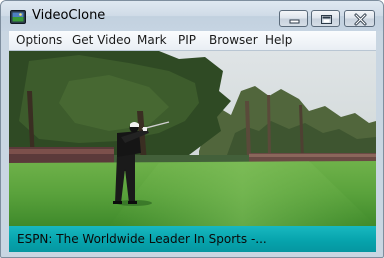 The height and width of the screenshot is (258, 384). What do you see at coordinates (152, 40) in the screenshot?
I see `menu-mark: Mark` at bounding box center [152, 40].